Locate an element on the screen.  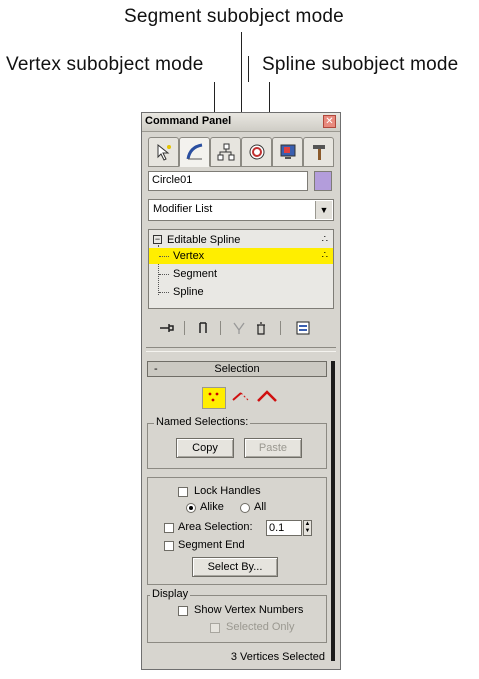
motion-tab is located at coordinates (256, 152).